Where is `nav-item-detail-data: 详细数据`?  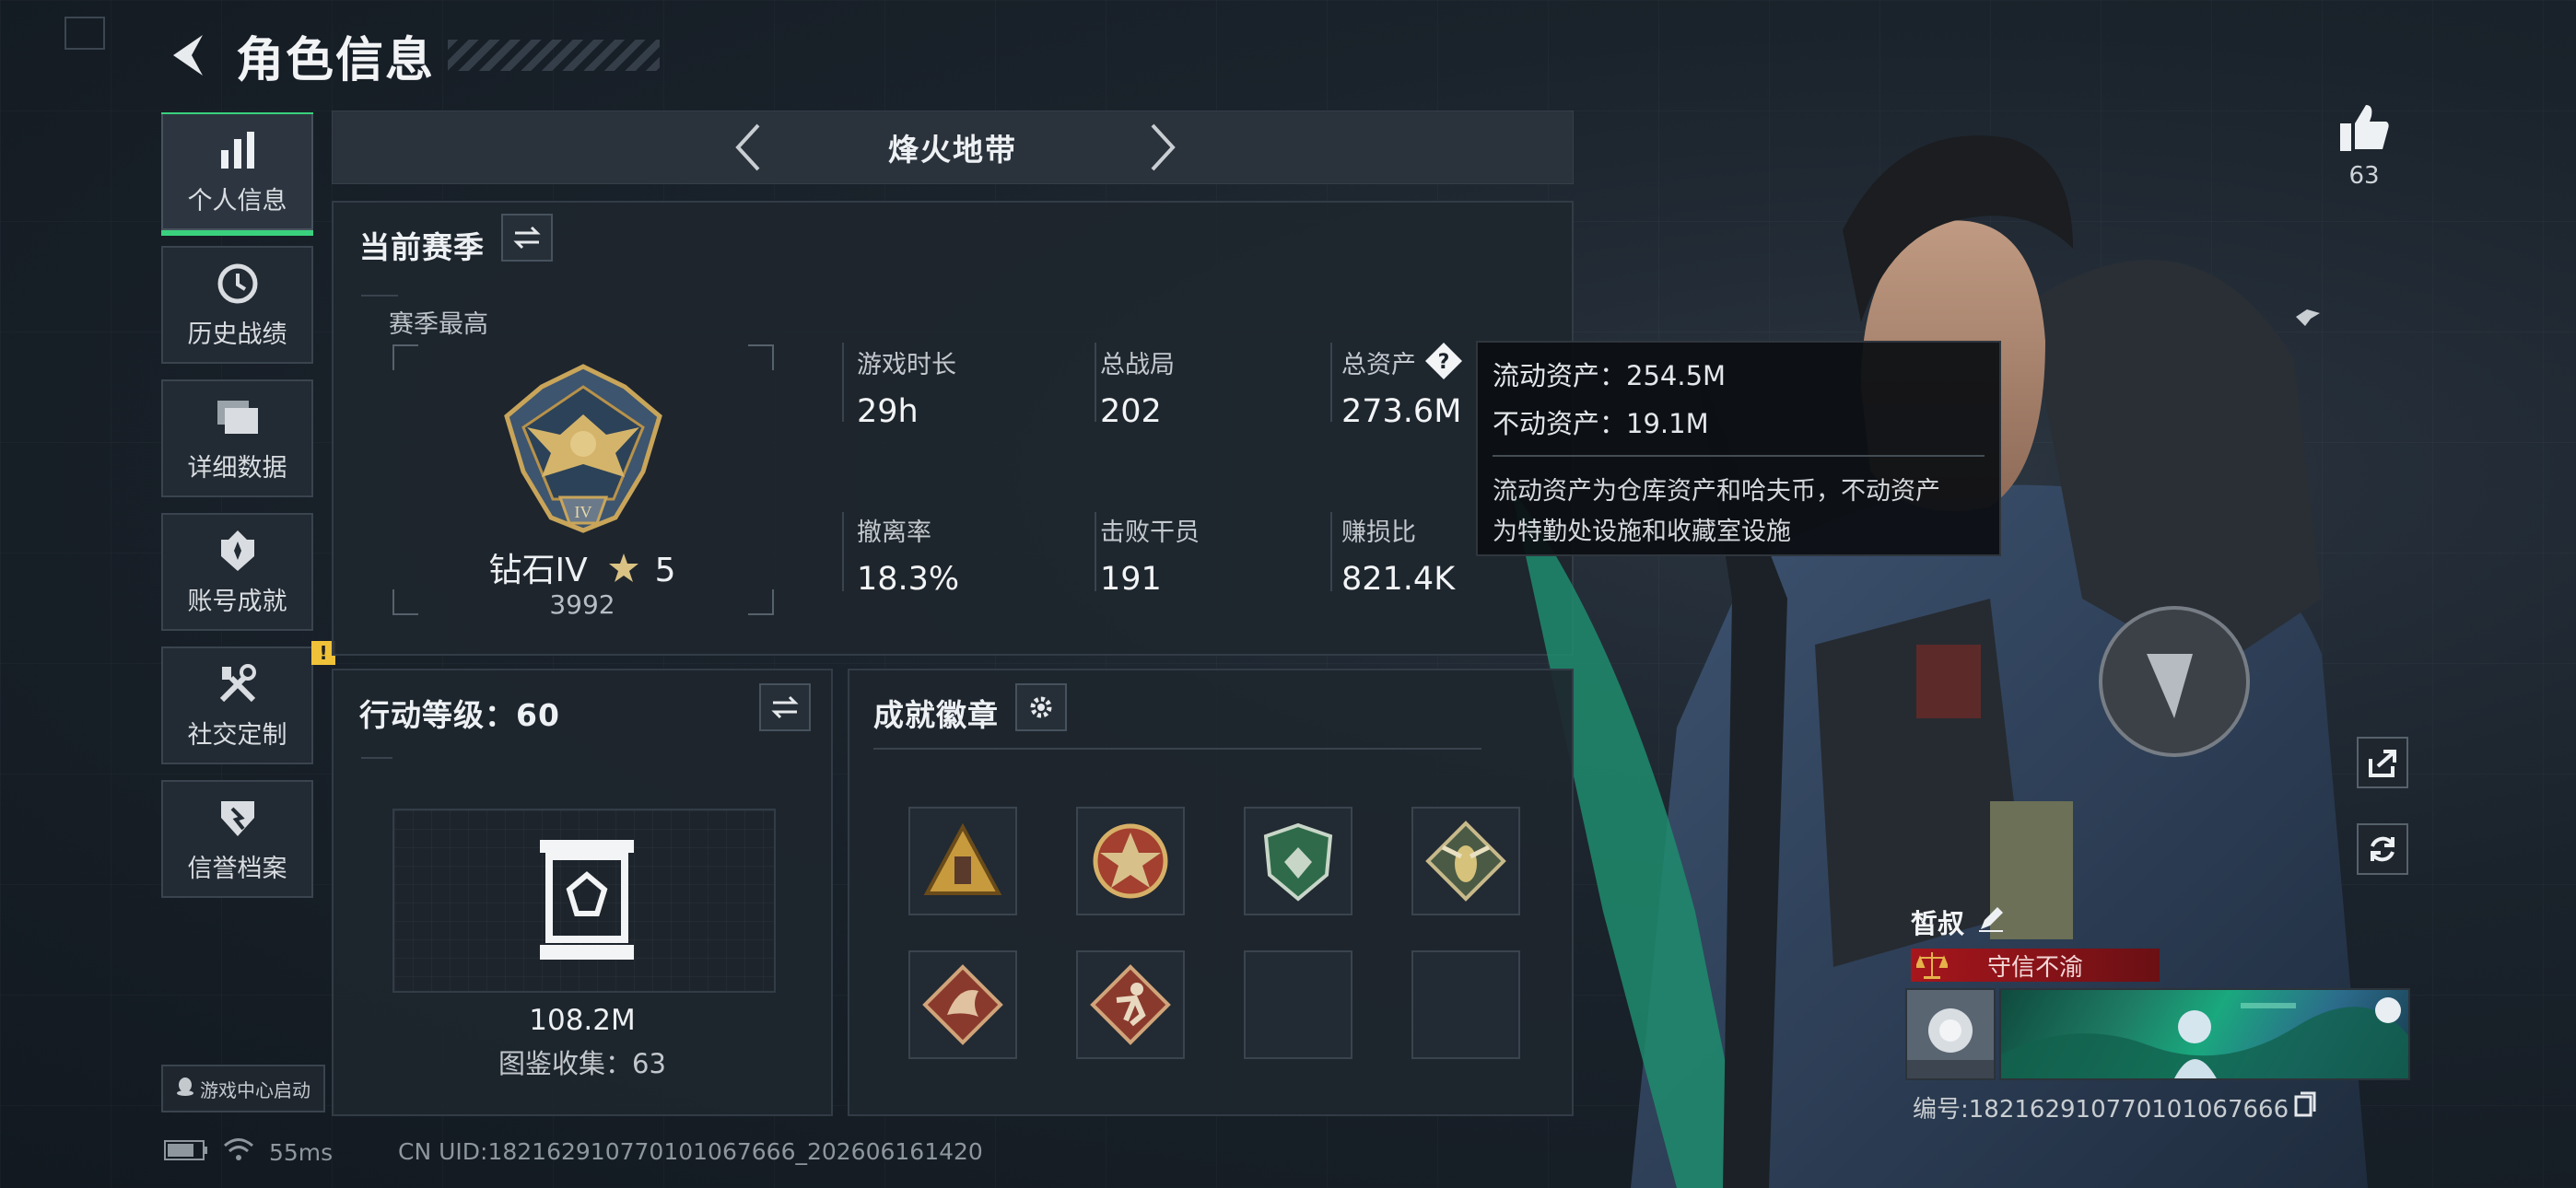 nav-item-detail-data: 详细数据 is located at coordinates (237, 438).